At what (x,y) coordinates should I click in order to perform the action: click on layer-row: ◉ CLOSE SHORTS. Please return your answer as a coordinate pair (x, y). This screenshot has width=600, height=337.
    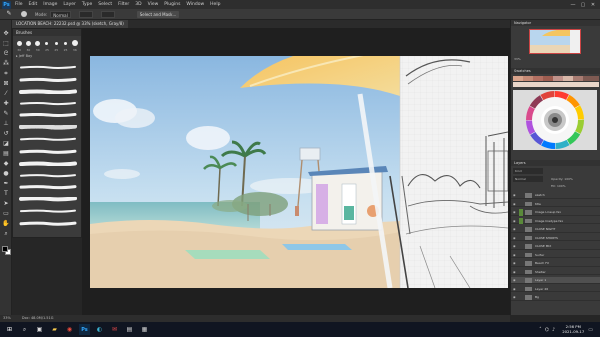
    Looking at the image, I should click on (555, 238).